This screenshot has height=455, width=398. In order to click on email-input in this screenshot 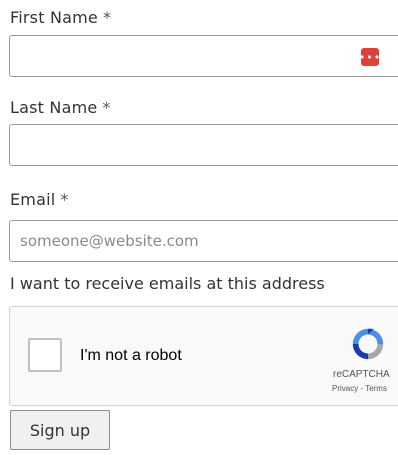, I will do `click(204, 241)`.